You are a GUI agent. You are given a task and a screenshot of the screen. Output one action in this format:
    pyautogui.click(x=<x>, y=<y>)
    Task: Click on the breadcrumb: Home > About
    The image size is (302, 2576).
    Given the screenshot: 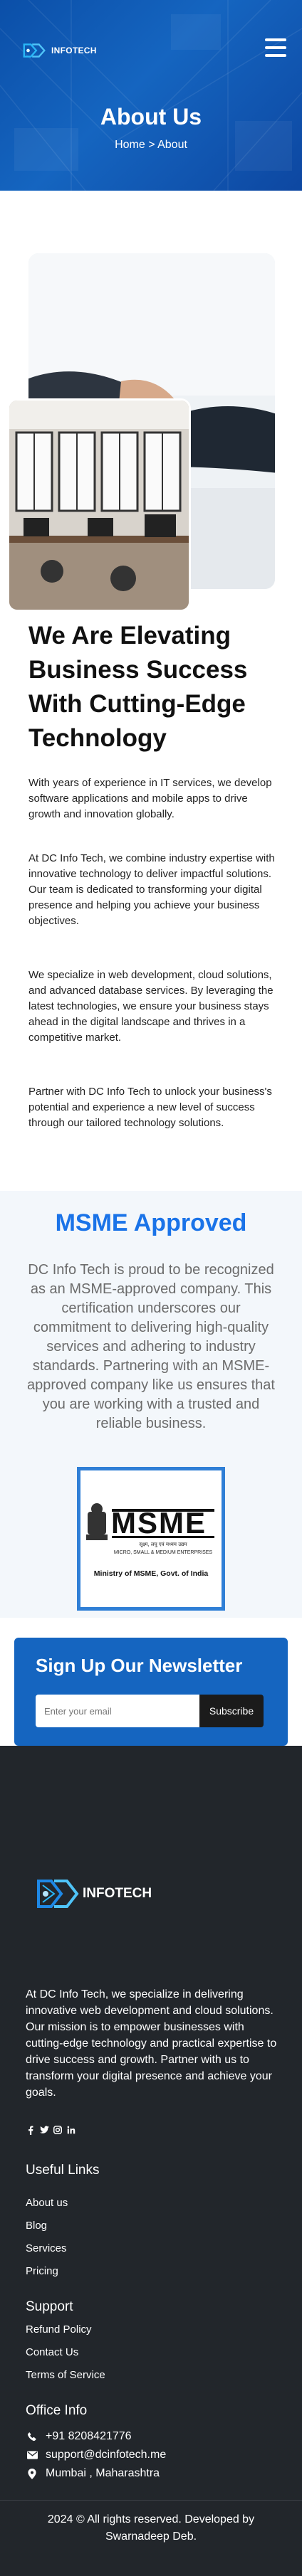 What is the action you would take?
    pyautogui.click(x=151, y=145)
    